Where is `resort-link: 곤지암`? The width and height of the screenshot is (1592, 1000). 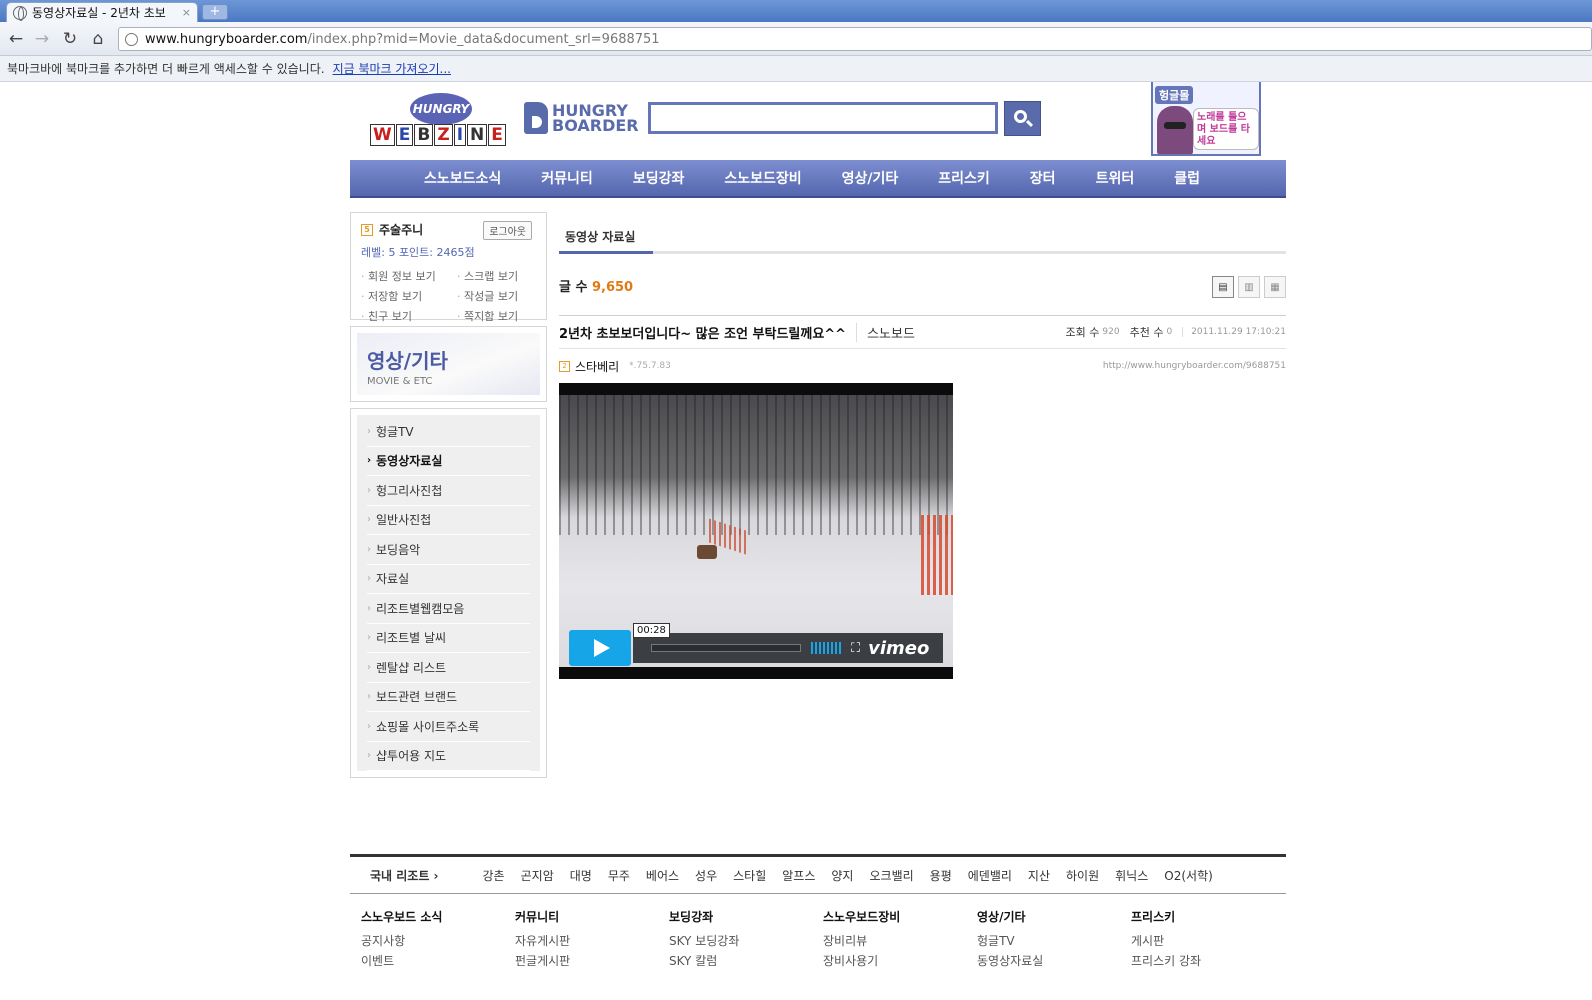
resort-link: 곤지암 is located at coordinates (537, 875).